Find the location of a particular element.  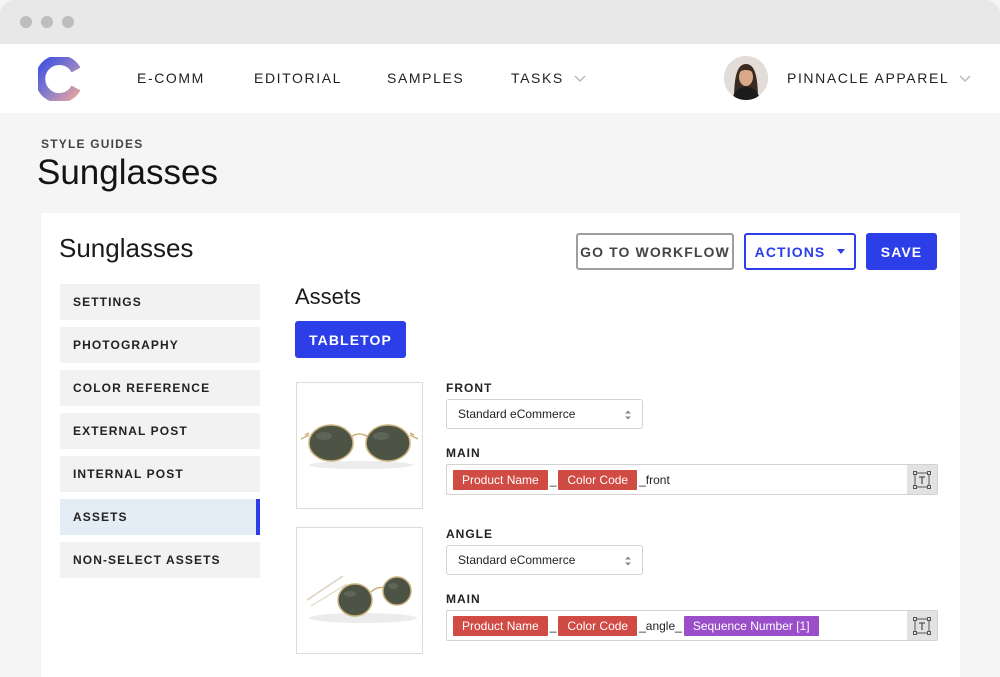

shot-thumbnail-front is located at coordinates (359, 445).